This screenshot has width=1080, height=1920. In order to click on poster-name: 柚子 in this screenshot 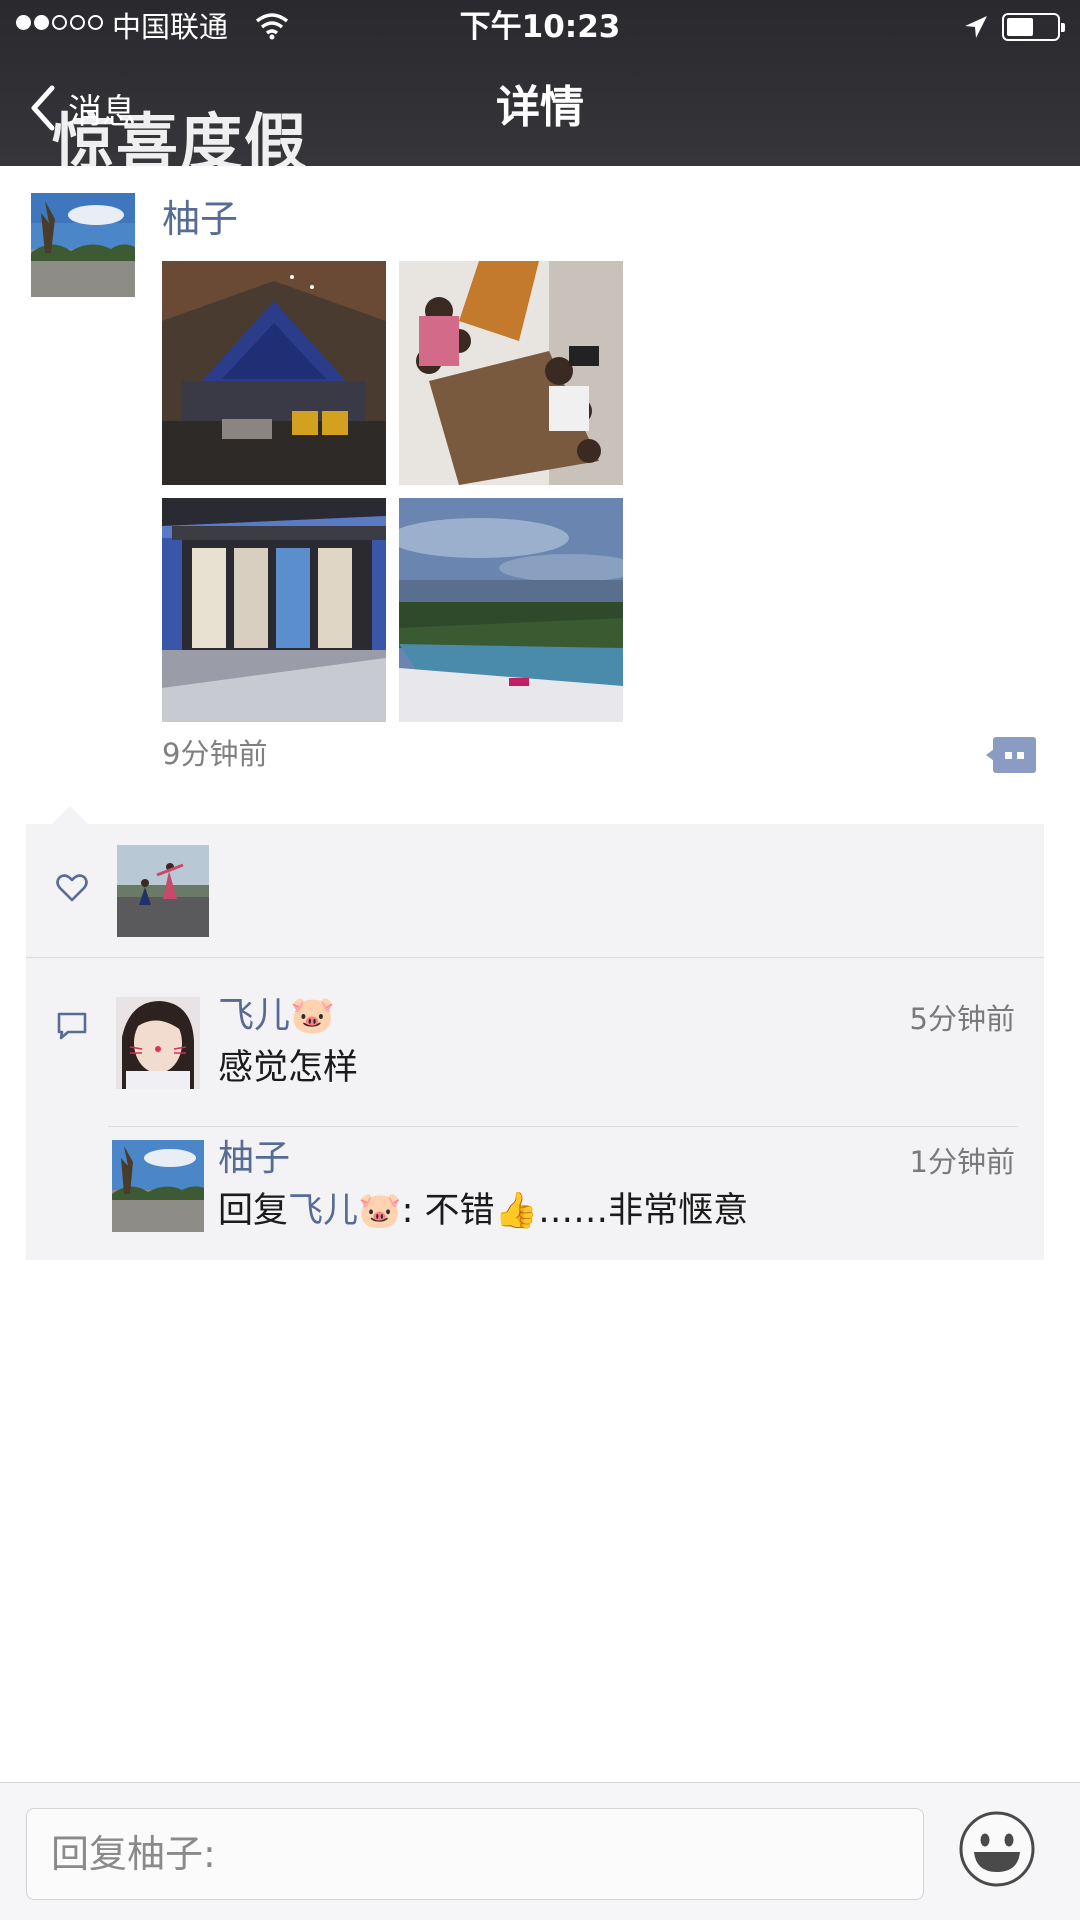, I will do `click(200, 219)`.